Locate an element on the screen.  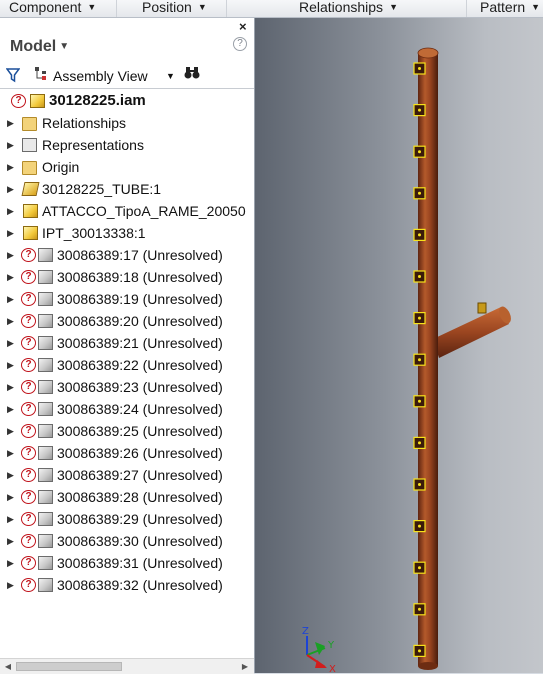
tree-node: ▶? 30086389:22 (Unresolved) is located at coordinates (127, 365).